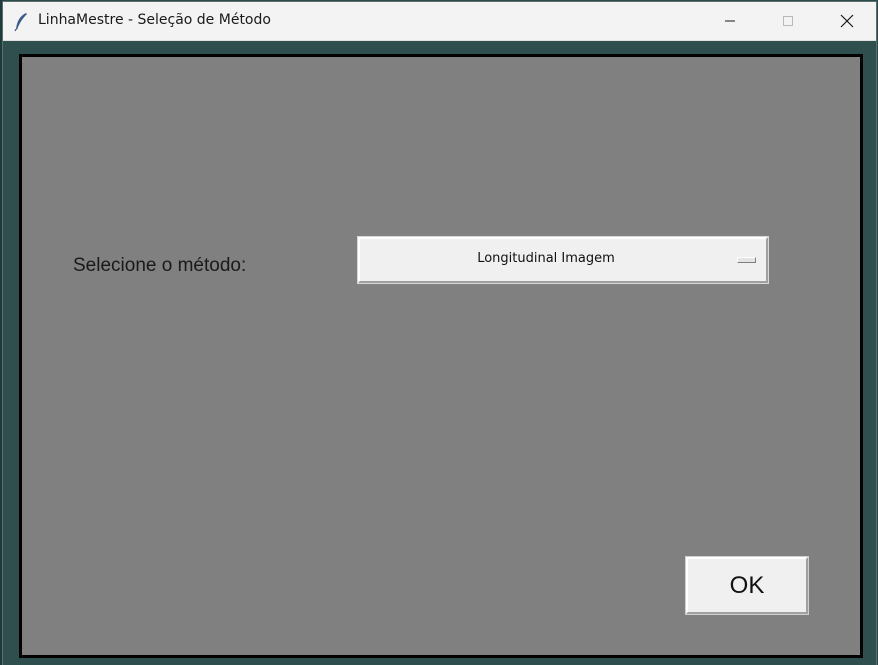 Image resolution: width=878 pixels, height=665 pixels. What do you see at coordinates (546, 258) in the screenshot?
I see `method-select-value: Longitudinal Imagem` at bounding box center [546, 258].